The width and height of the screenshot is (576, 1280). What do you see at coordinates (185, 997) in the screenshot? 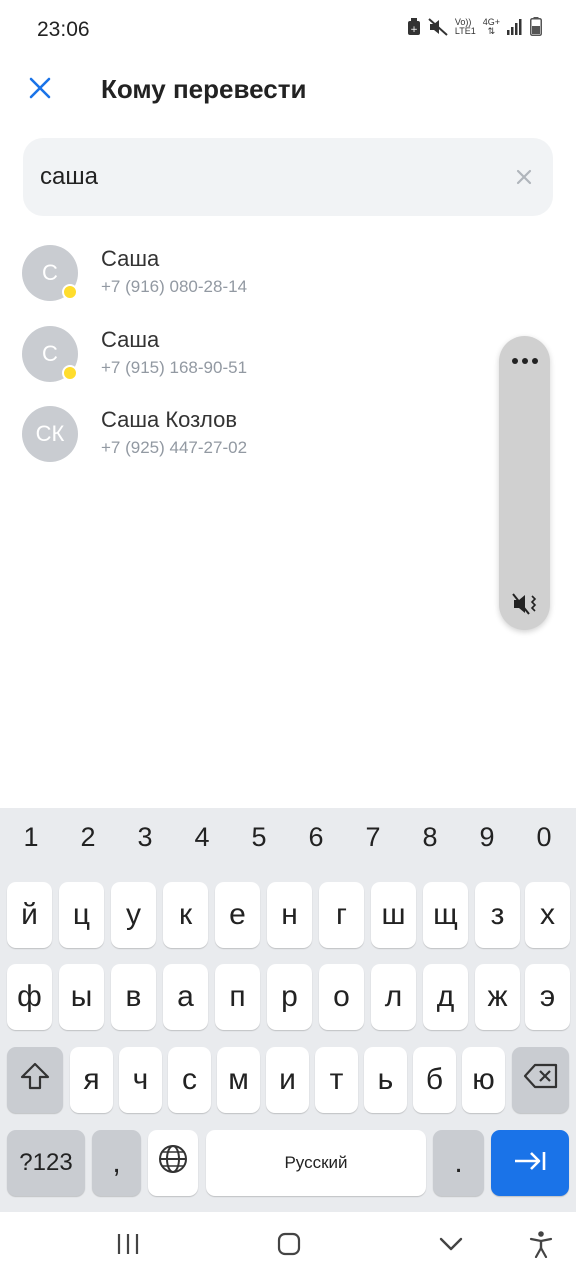
I see `key-letter: а` at bounding box center [185, 997].